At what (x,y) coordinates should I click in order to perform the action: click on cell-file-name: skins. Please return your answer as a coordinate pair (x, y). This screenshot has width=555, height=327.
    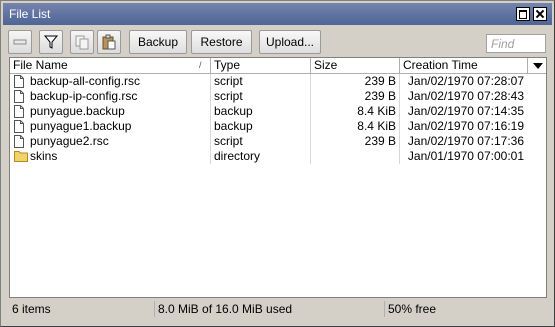
    Looking at the image, I should click on (110, 156).